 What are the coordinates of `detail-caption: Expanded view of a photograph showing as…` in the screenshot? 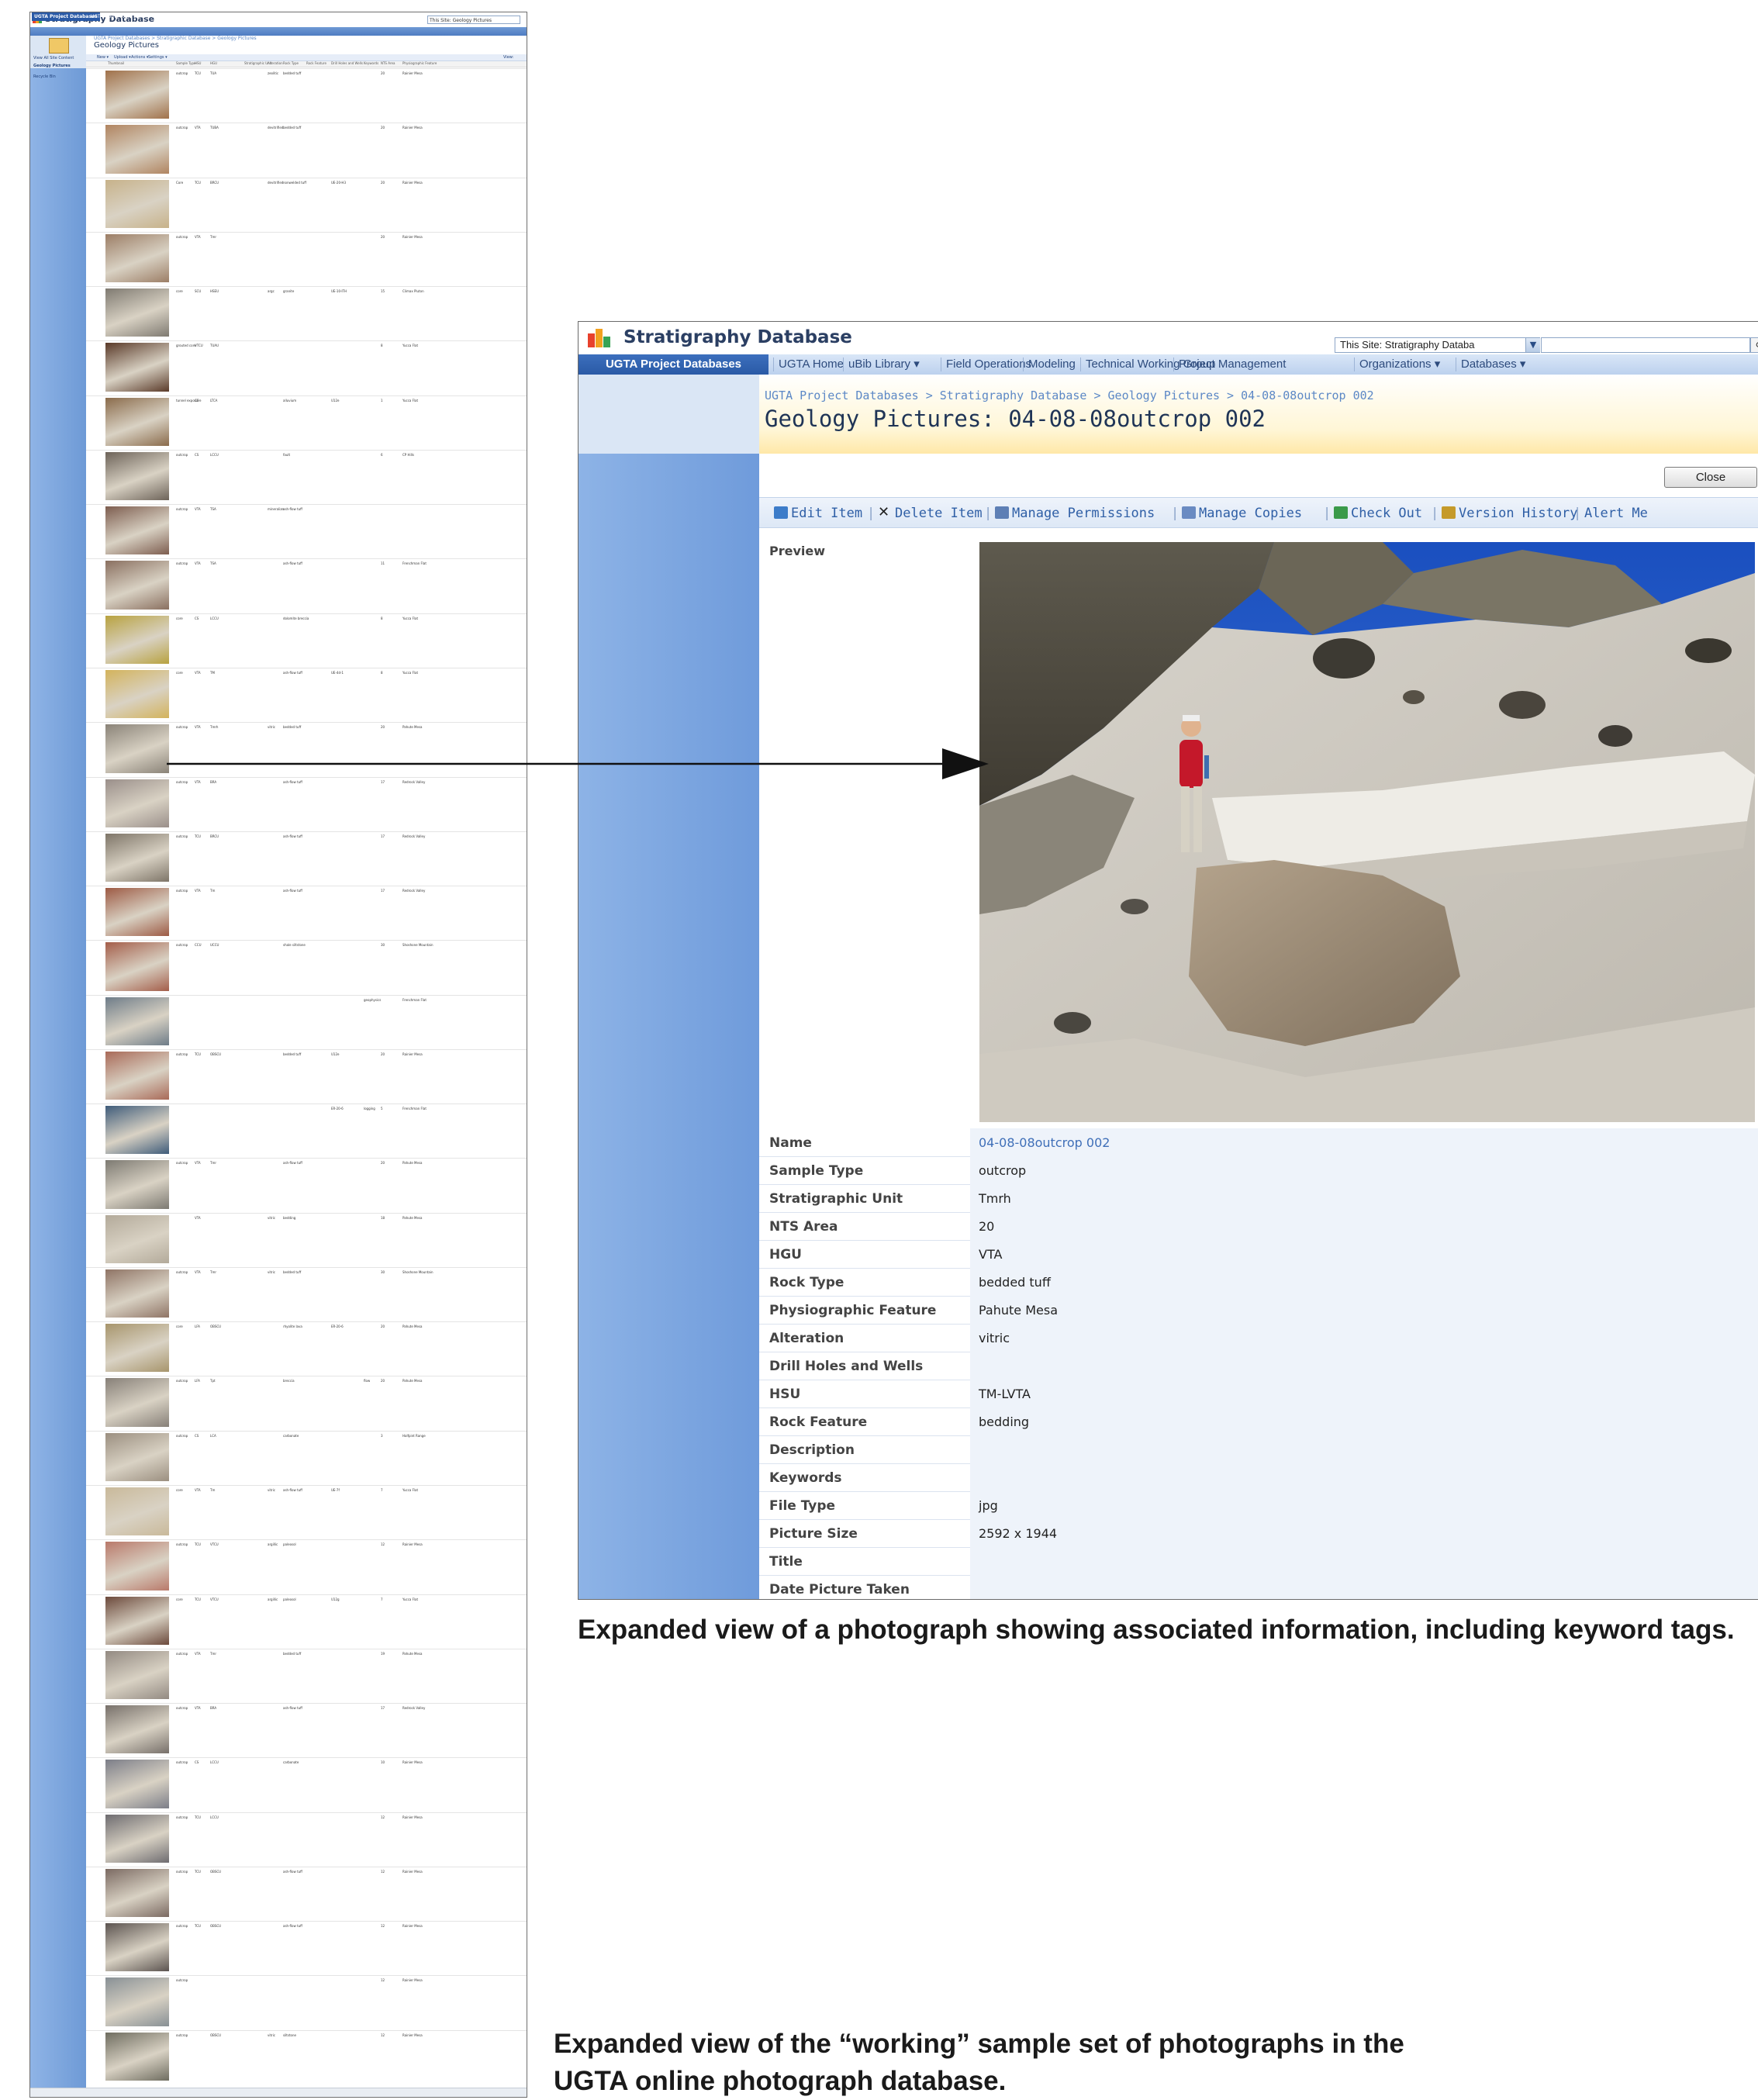 It's located at (1156, 1630).